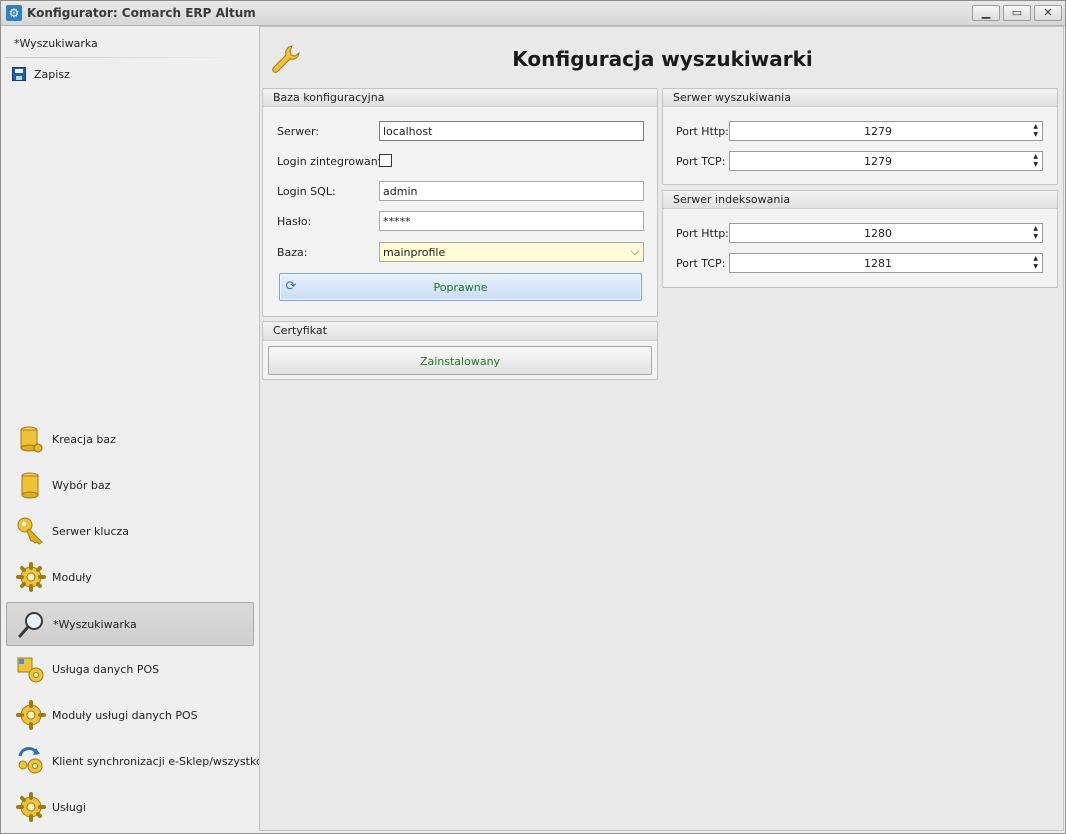 This screenshot has width=1066, height=834. Describe the element at coordinates (460, 331) in the screenshot. I see `group-header: Certyfikat` at that location.